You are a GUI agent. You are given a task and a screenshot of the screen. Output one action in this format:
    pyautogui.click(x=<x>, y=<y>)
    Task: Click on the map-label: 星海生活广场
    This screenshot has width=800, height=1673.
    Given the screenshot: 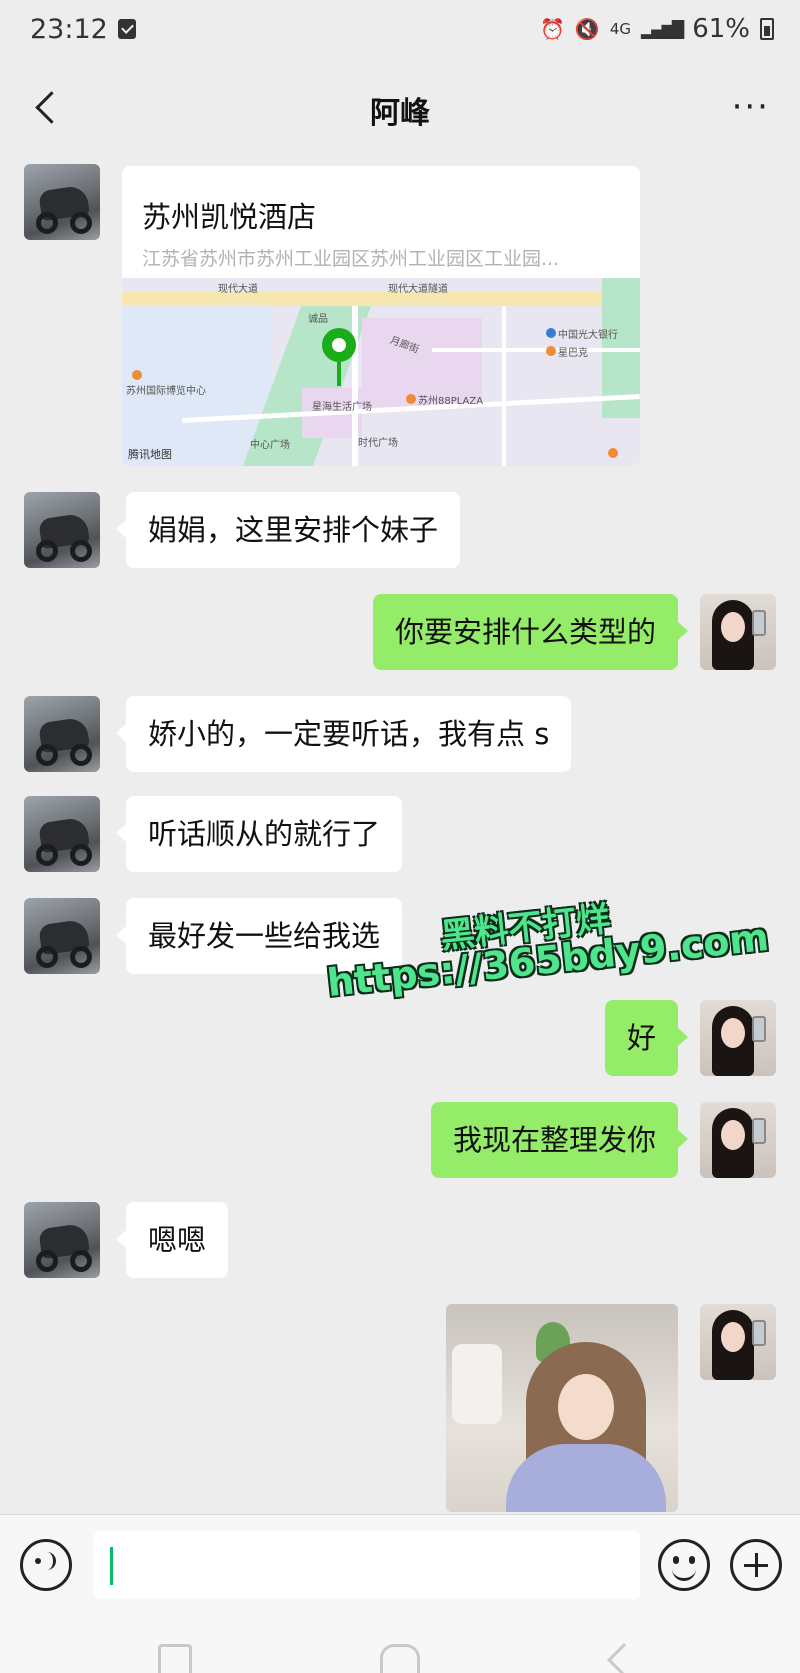 What is the action you would take?
    pyautogui.click(x=342, y=407)
    